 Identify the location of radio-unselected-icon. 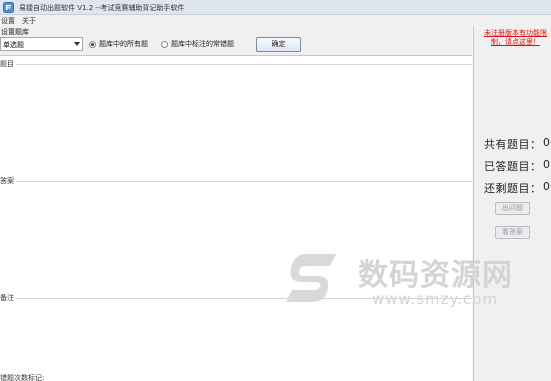
(164, 44).